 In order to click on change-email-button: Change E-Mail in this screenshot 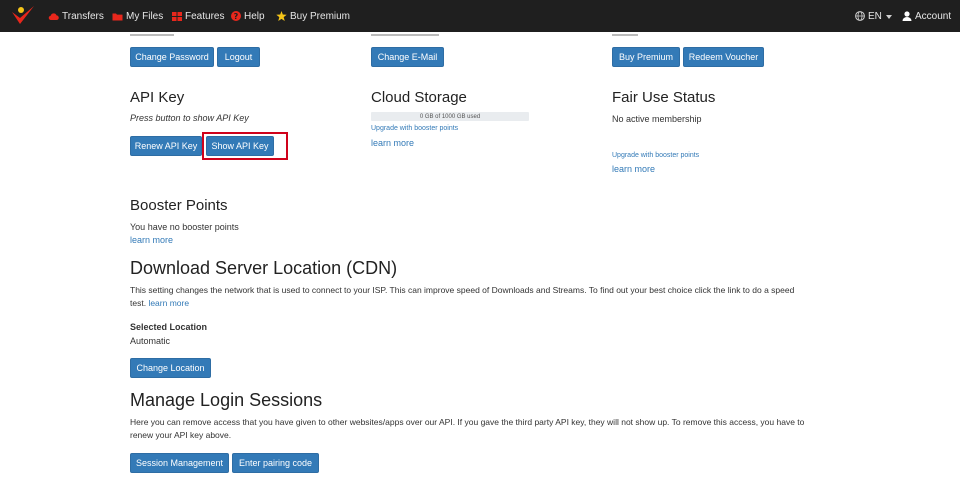, I will do `click(407, 57)`.